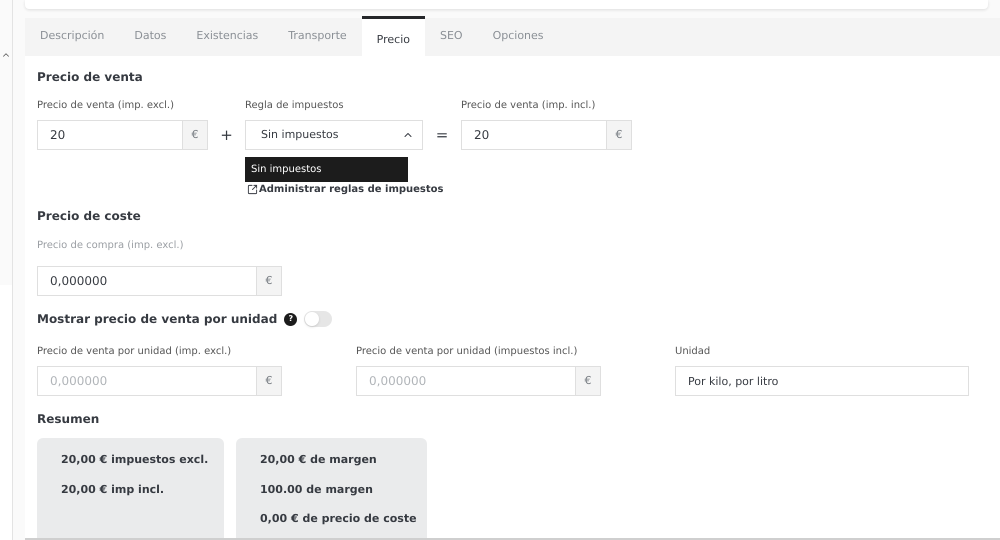 The image size is (1000, 540). What do you see at coordinates (157, 319) in the screenshot?
I see `section-heading: Mostrar precio de venta por unidad` at bounding box center [157, 319].